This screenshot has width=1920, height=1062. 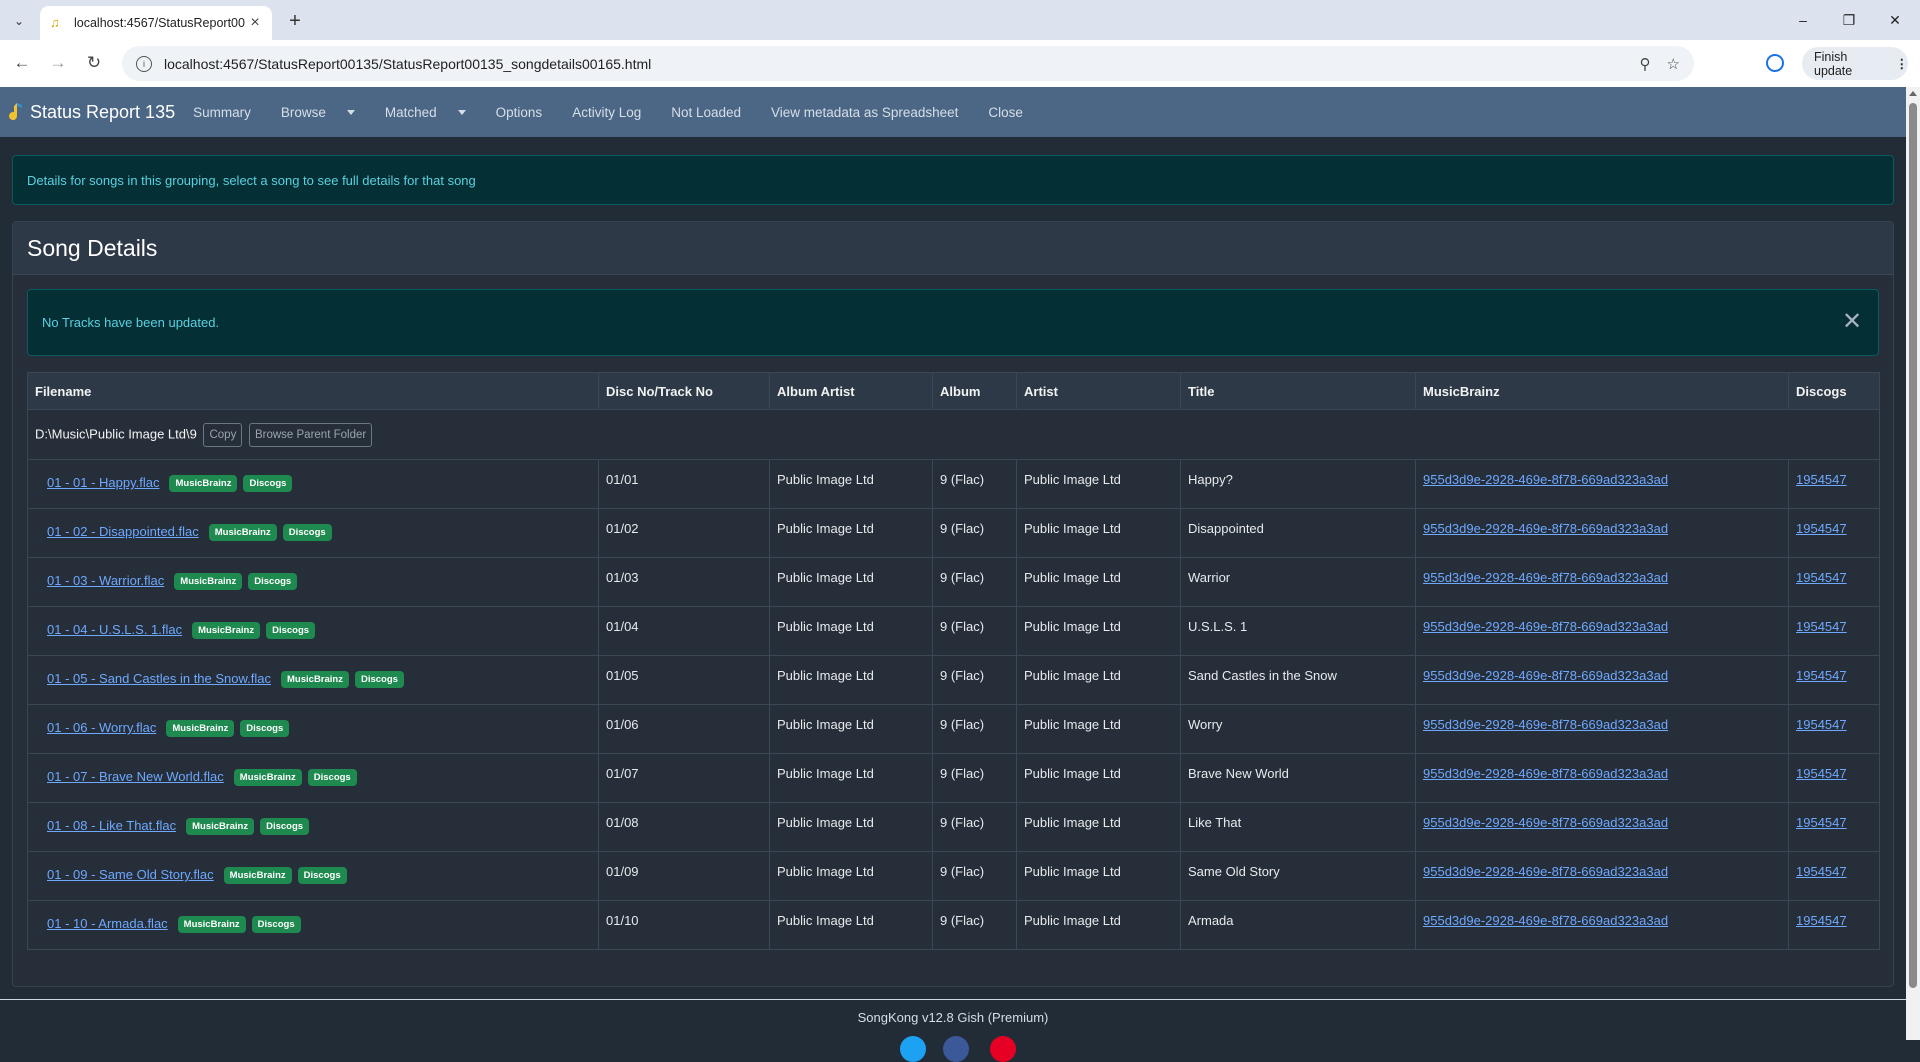 I want to click on filename-link: 01 - 05 - Sand Castles in the Snow.flac, so click(x=159, y=678).